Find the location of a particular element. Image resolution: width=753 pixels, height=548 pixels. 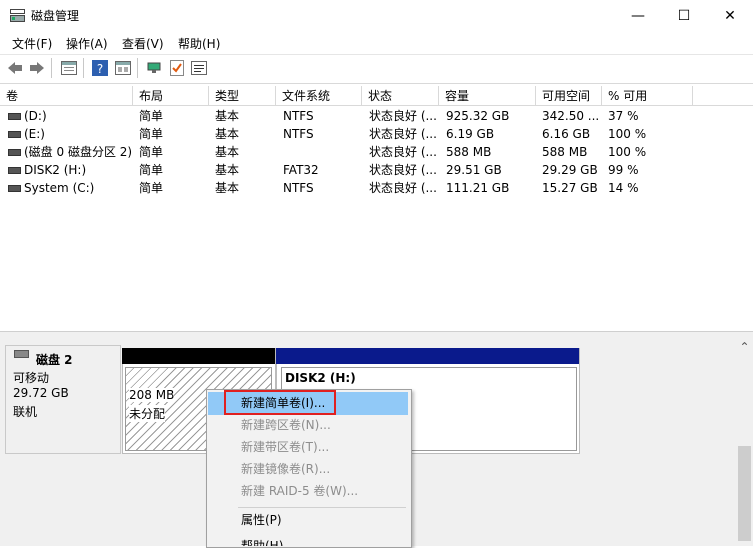

highlight-annotation-box is located at coordinates (280, 402).